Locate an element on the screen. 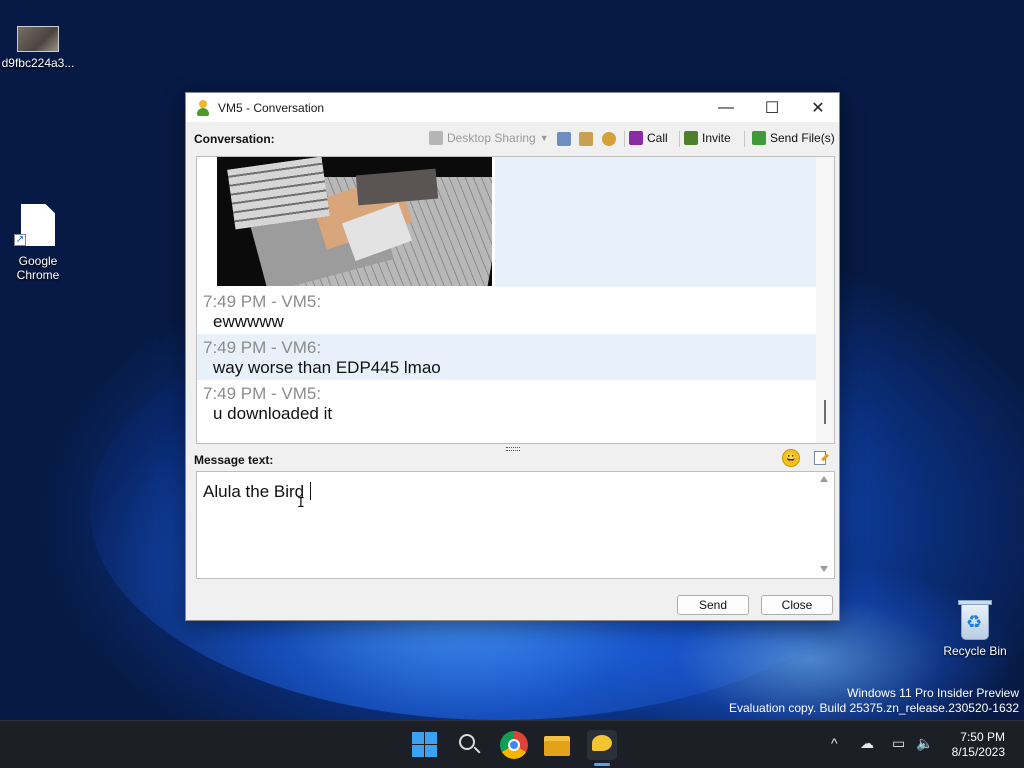 This screenshot has width=1024, height=768. conversation-scrollbar is located at coordinates (825, 300).